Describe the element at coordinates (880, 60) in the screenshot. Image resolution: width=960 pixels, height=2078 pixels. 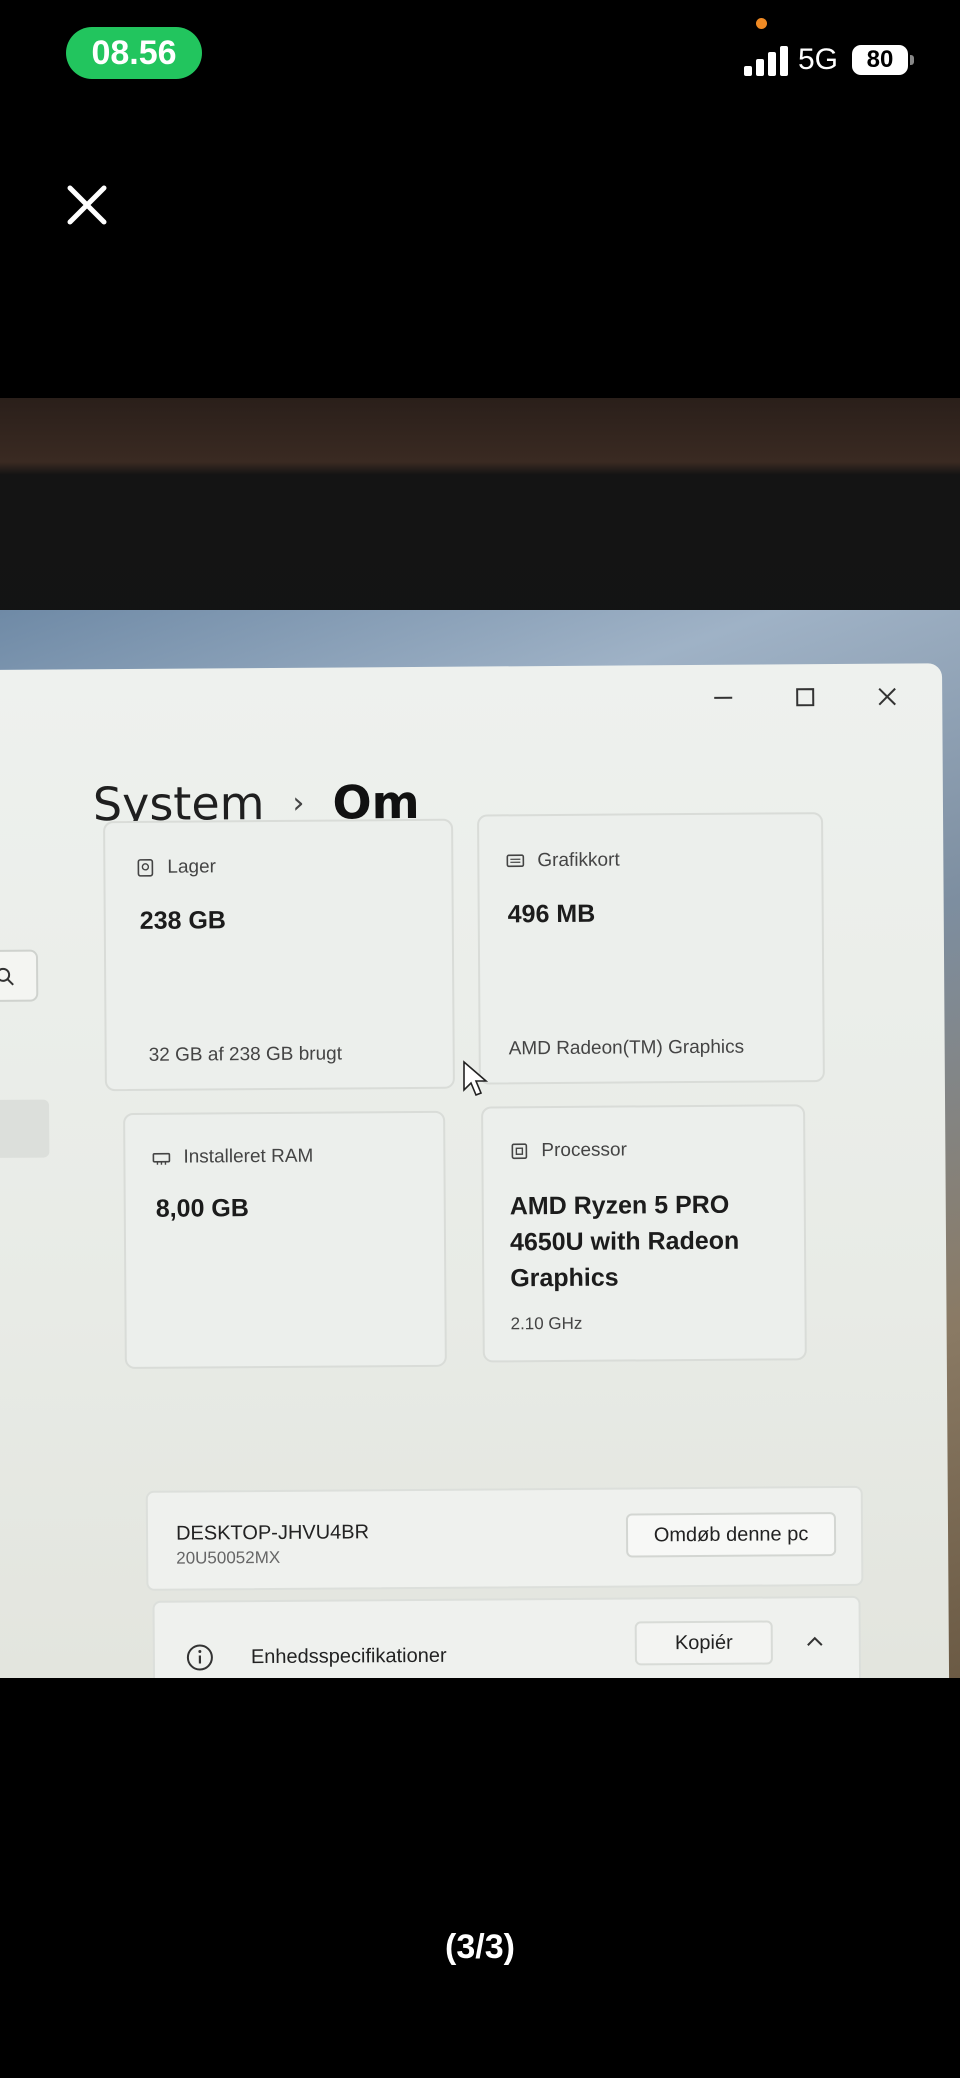
I see `battery-icon: 80` at that location.